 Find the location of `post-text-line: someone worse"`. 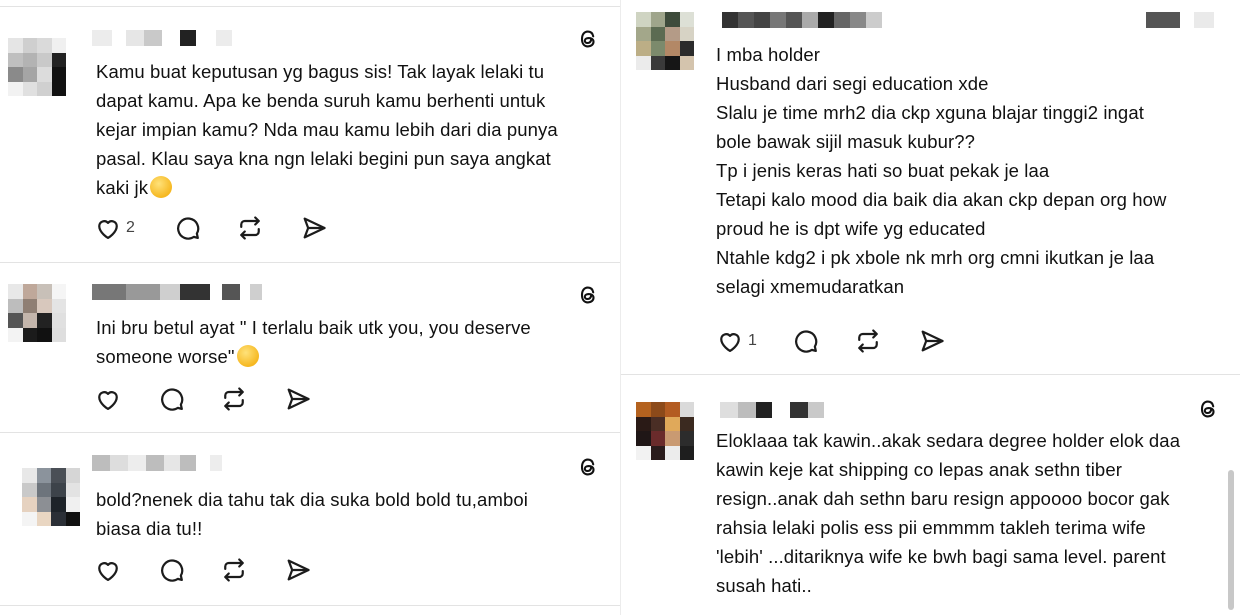

post-text-line: someone worse" is located at coordinates (313, 356).